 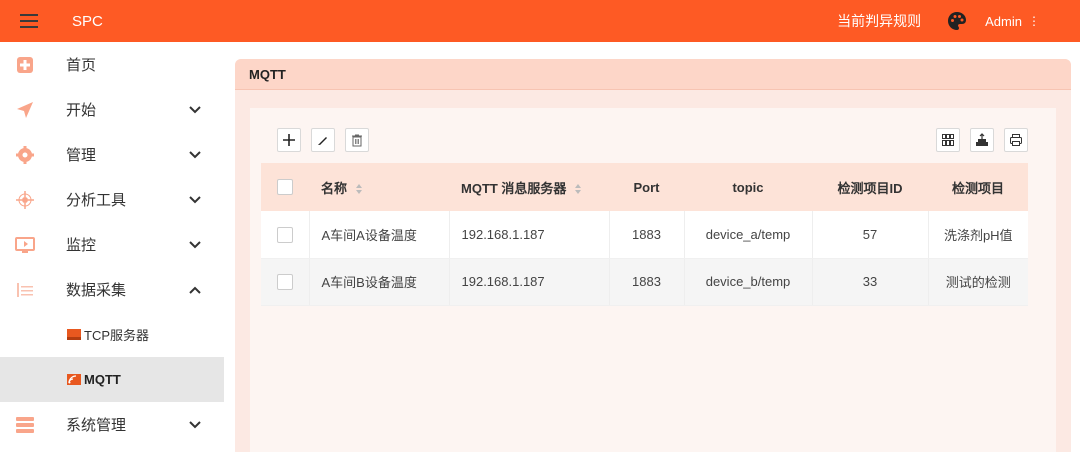 What do you see at coordinates (81, 155) in the screenshot?
I see `sidebar-item-label: 管理` at bounding box center [81, 155].